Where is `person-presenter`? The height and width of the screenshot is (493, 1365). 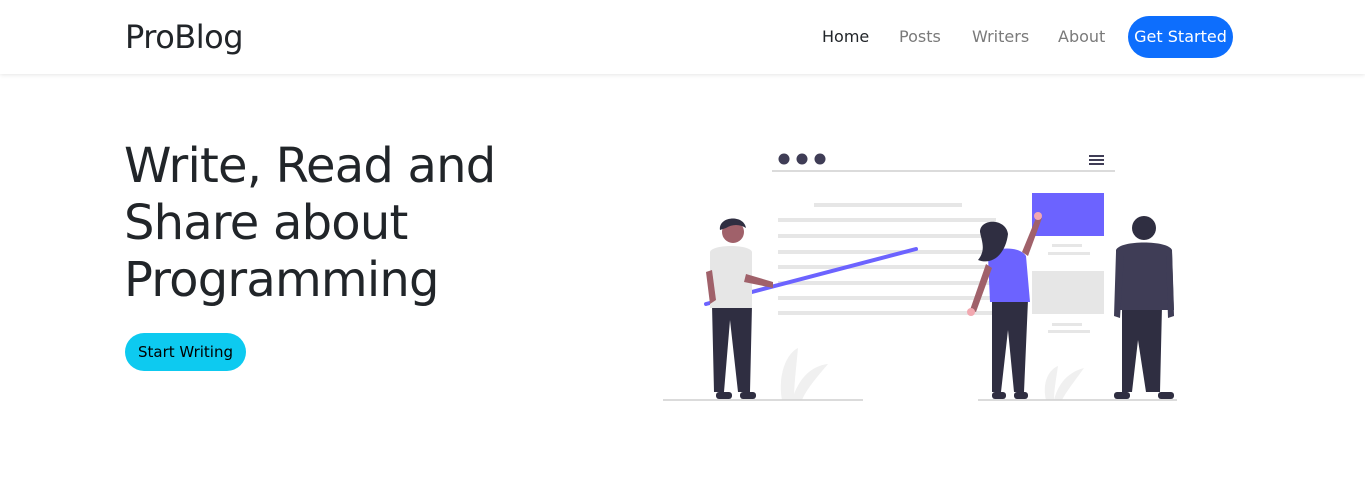
person-presenter is located at coordinates (739, 308).